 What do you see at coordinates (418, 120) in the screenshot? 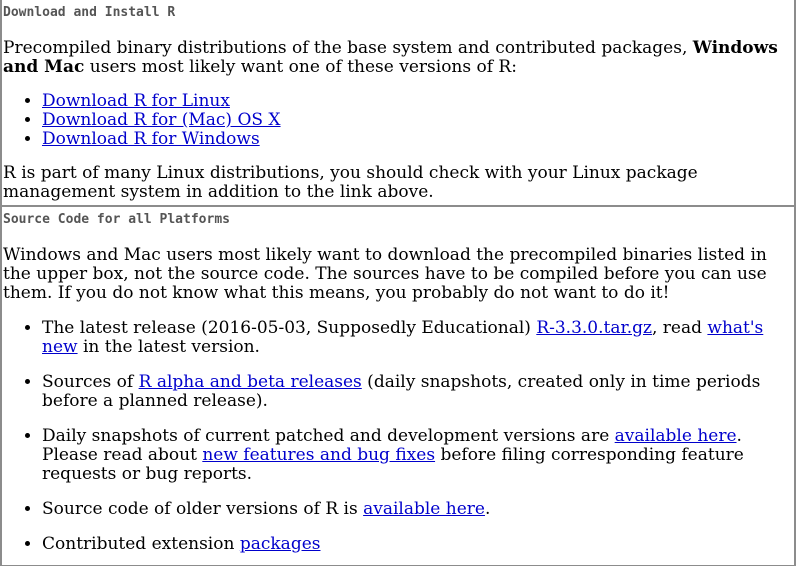
I see `list-item: Download R for (Mac) OS X` at bounding box center [418, 120].